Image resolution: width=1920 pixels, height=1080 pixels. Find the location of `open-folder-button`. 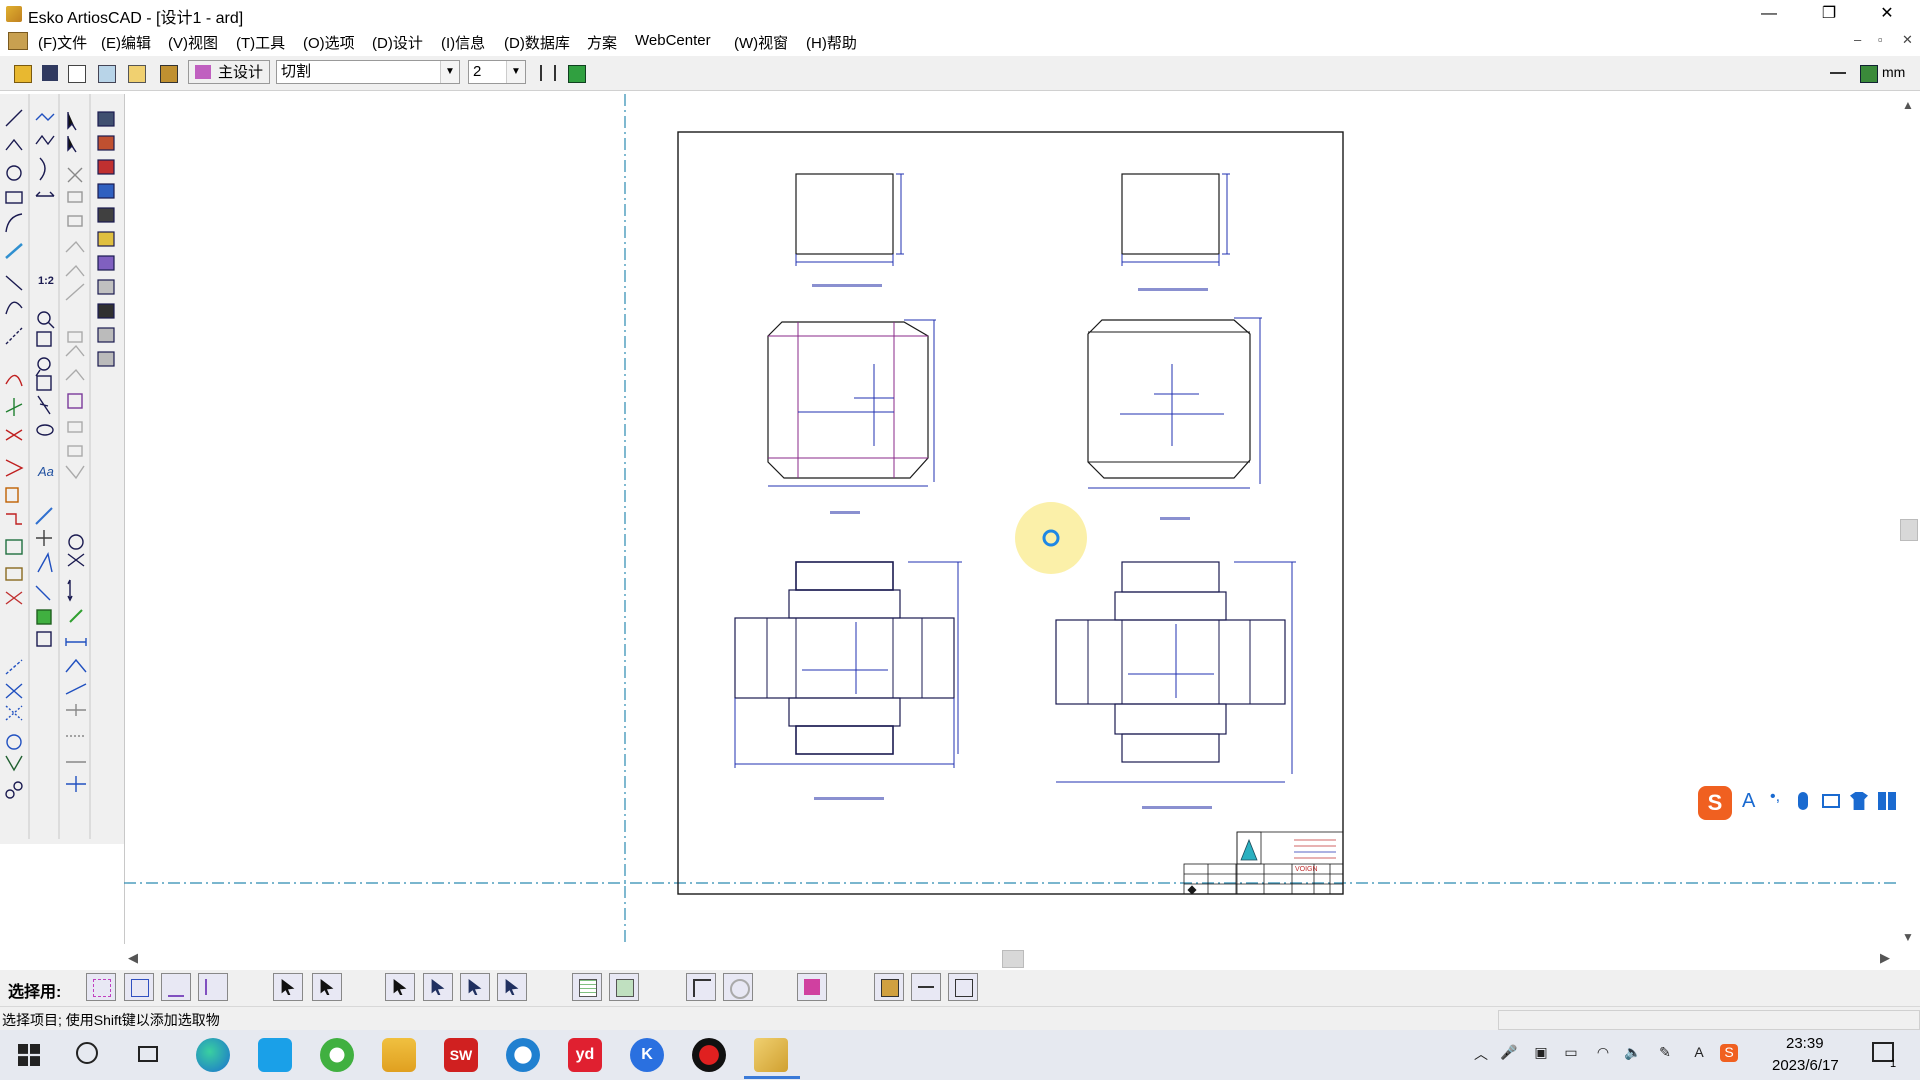

open-folder-button is located at coordinates (22, 73).